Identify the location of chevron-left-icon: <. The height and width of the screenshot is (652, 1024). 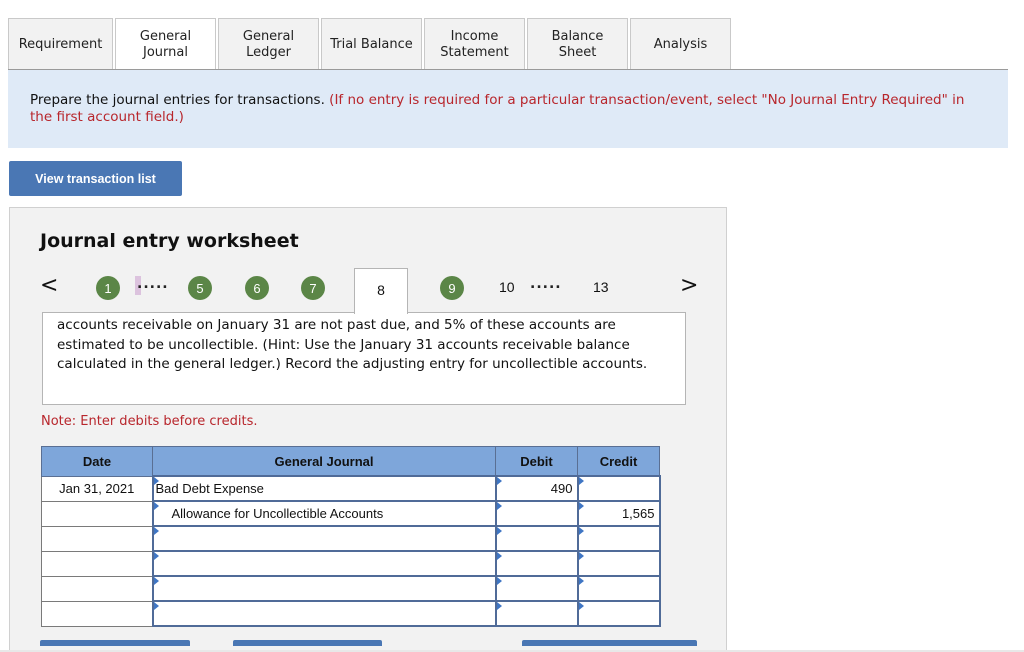
(49, 285).